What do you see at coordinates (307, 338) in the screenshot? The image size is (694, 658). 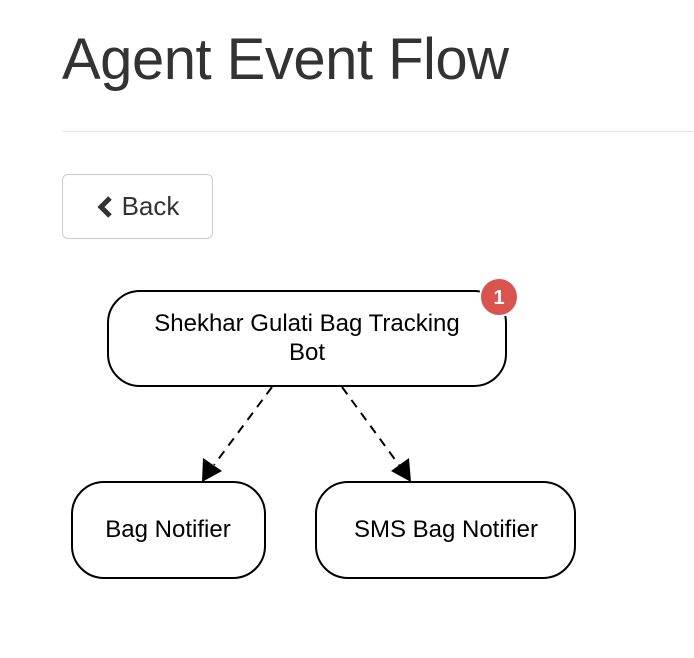 I see `flow-node-root: Shekhar Gulati Bag Tracking Bot` at bounding box center [307, 338].